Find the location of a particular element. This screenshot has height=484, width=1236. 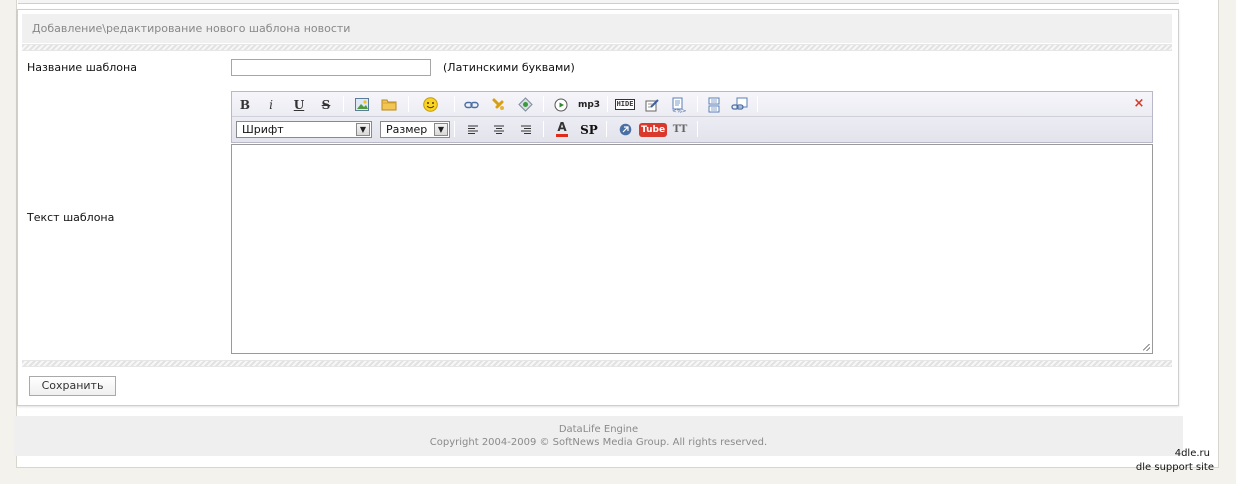

email-icon is located at coordinates (525, 104).